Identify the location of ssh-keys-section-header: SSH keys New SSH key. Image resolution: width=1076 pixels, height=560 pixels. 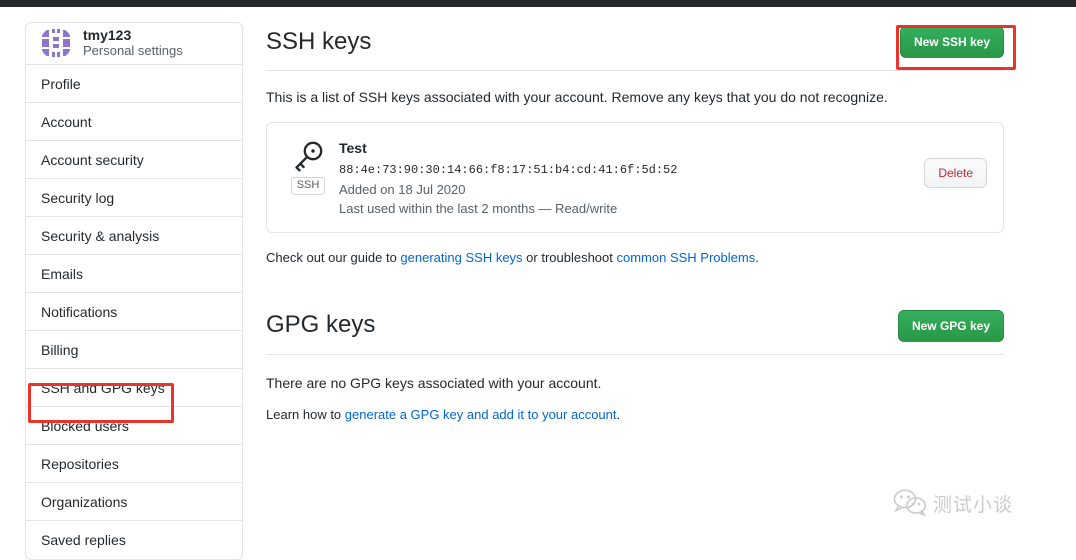
(635, 46).